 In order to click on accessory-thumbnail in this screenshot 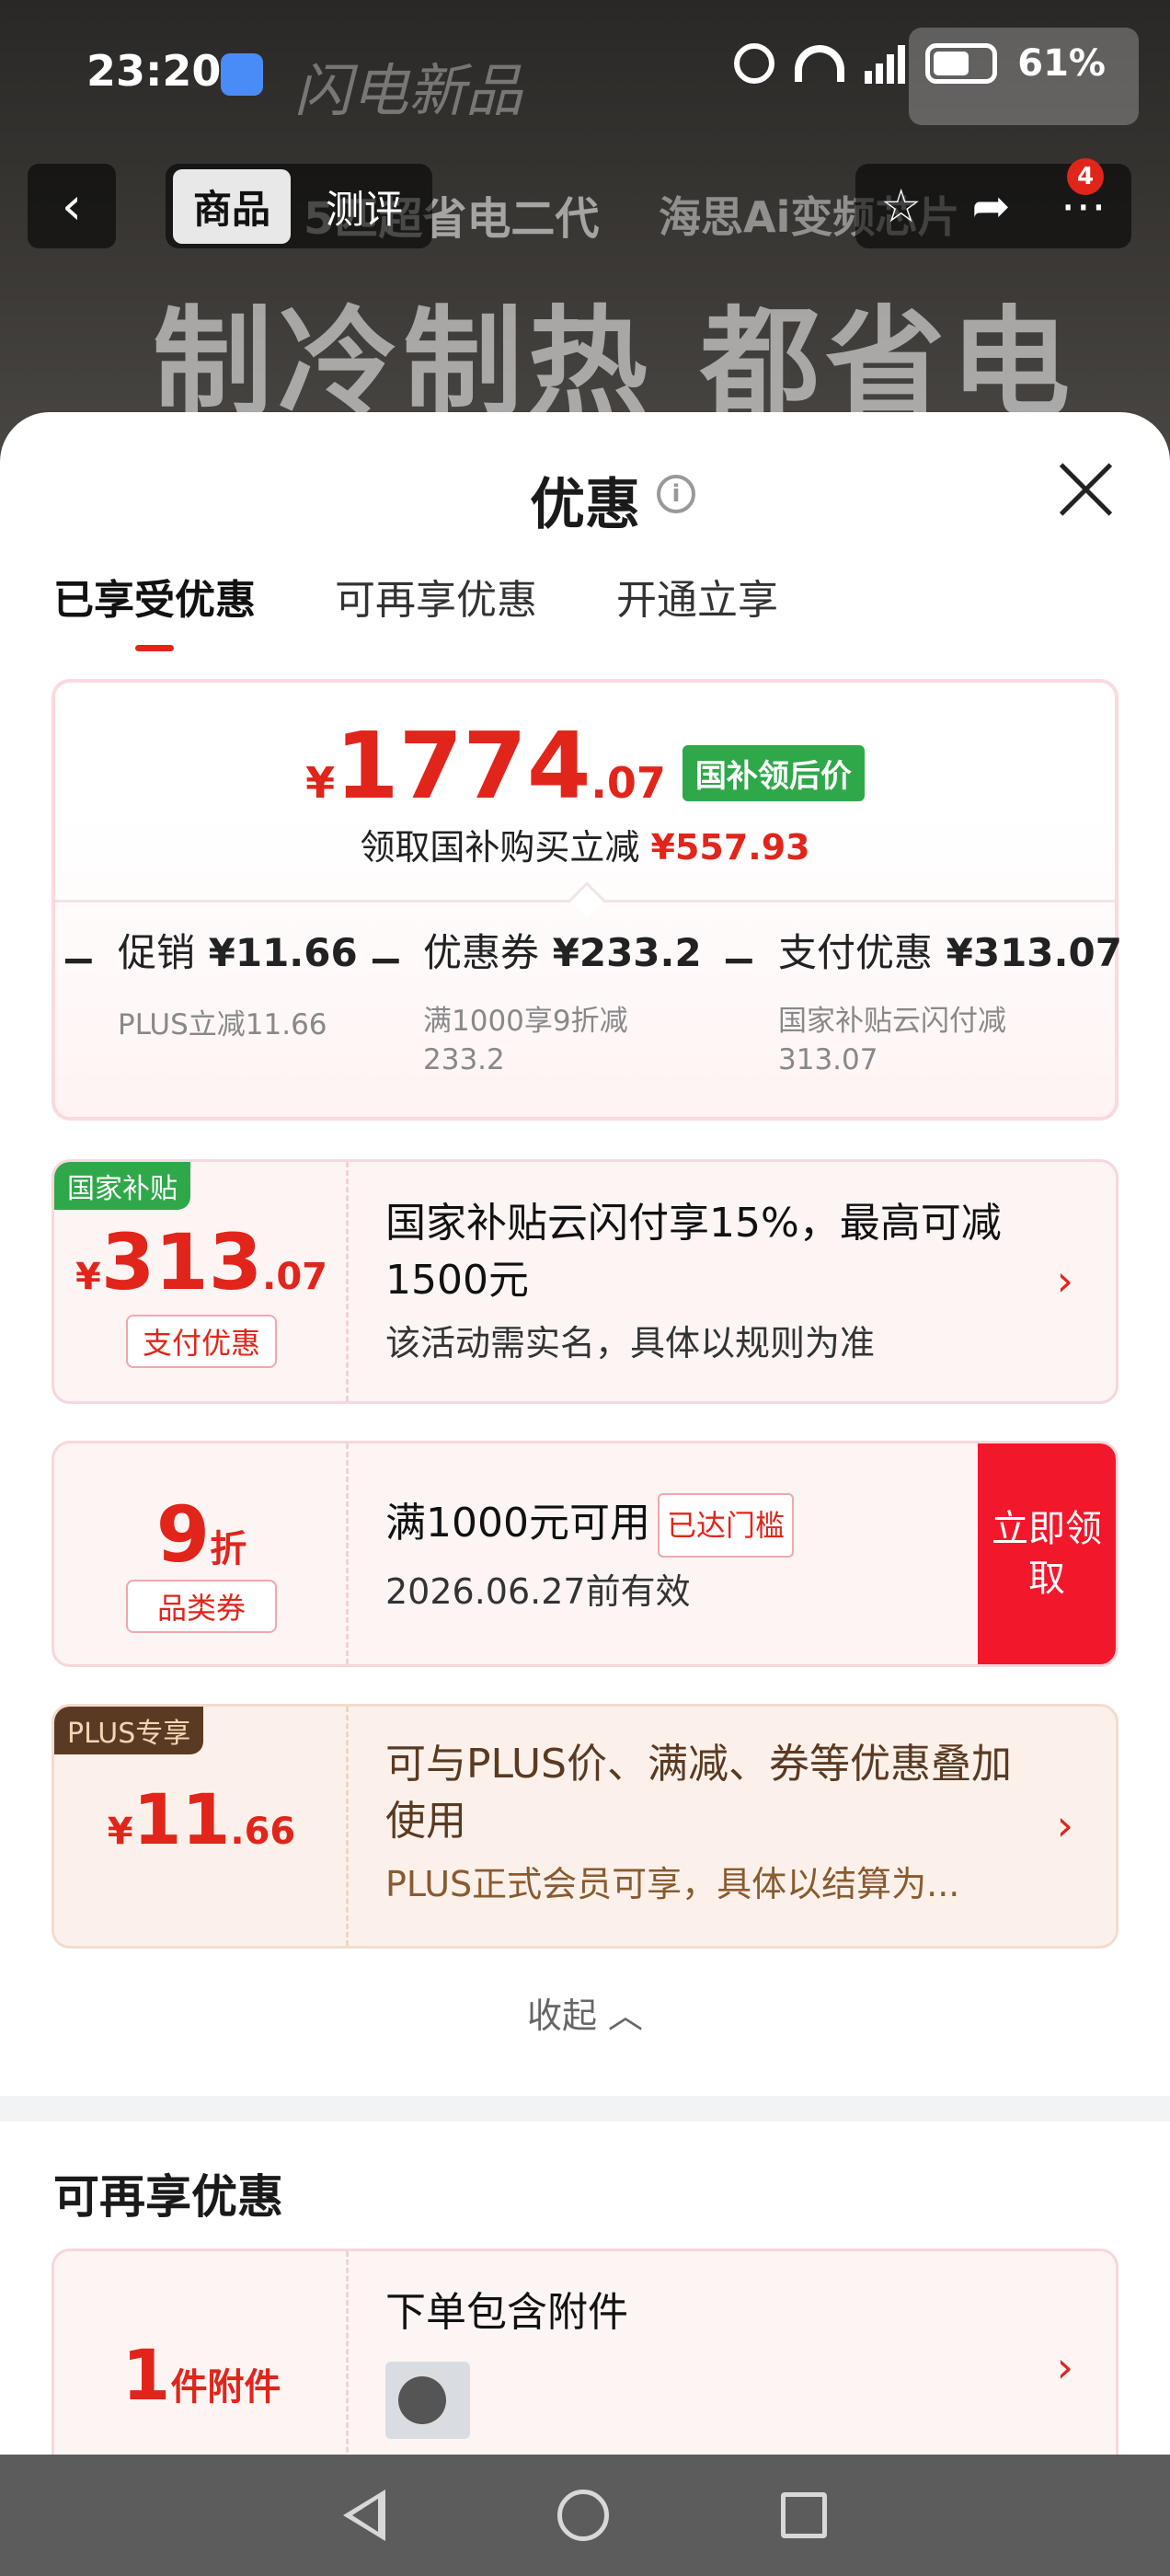, I will do `click(427, 2400)`.